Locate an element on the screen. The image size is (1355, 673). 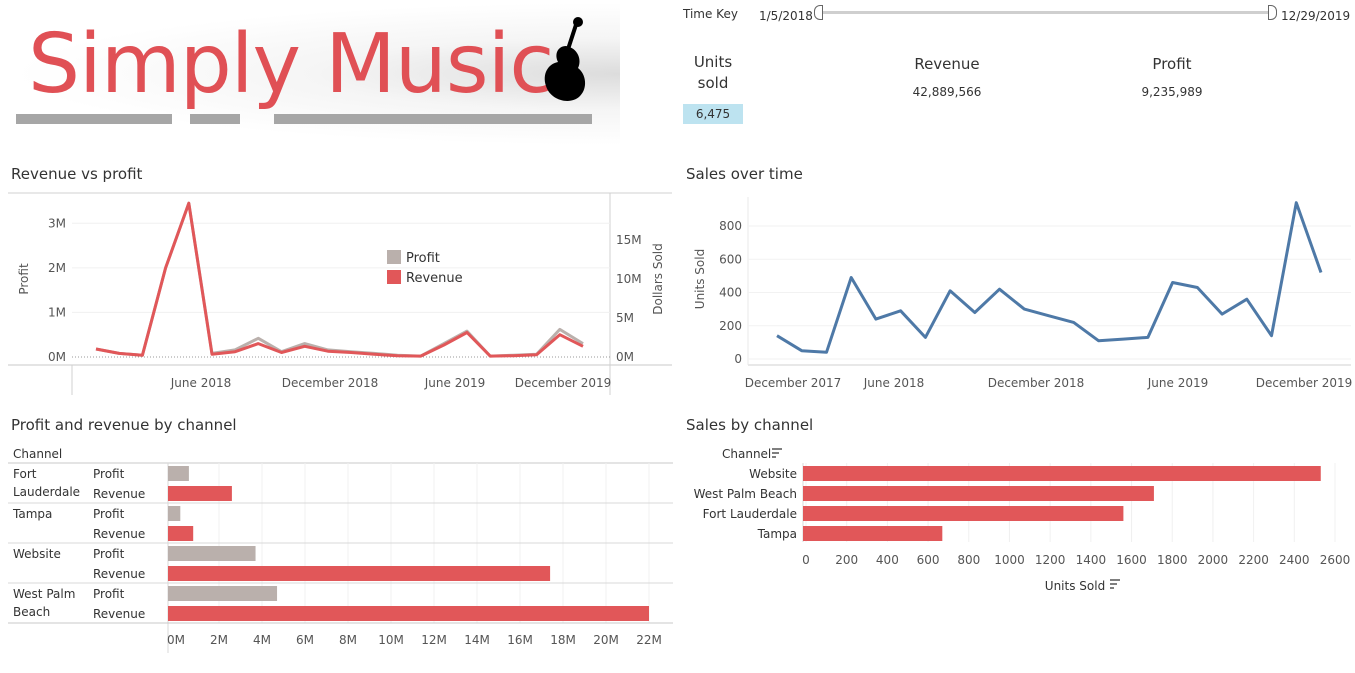
x-tick-label: 800 is located at coordinates (968, 560).